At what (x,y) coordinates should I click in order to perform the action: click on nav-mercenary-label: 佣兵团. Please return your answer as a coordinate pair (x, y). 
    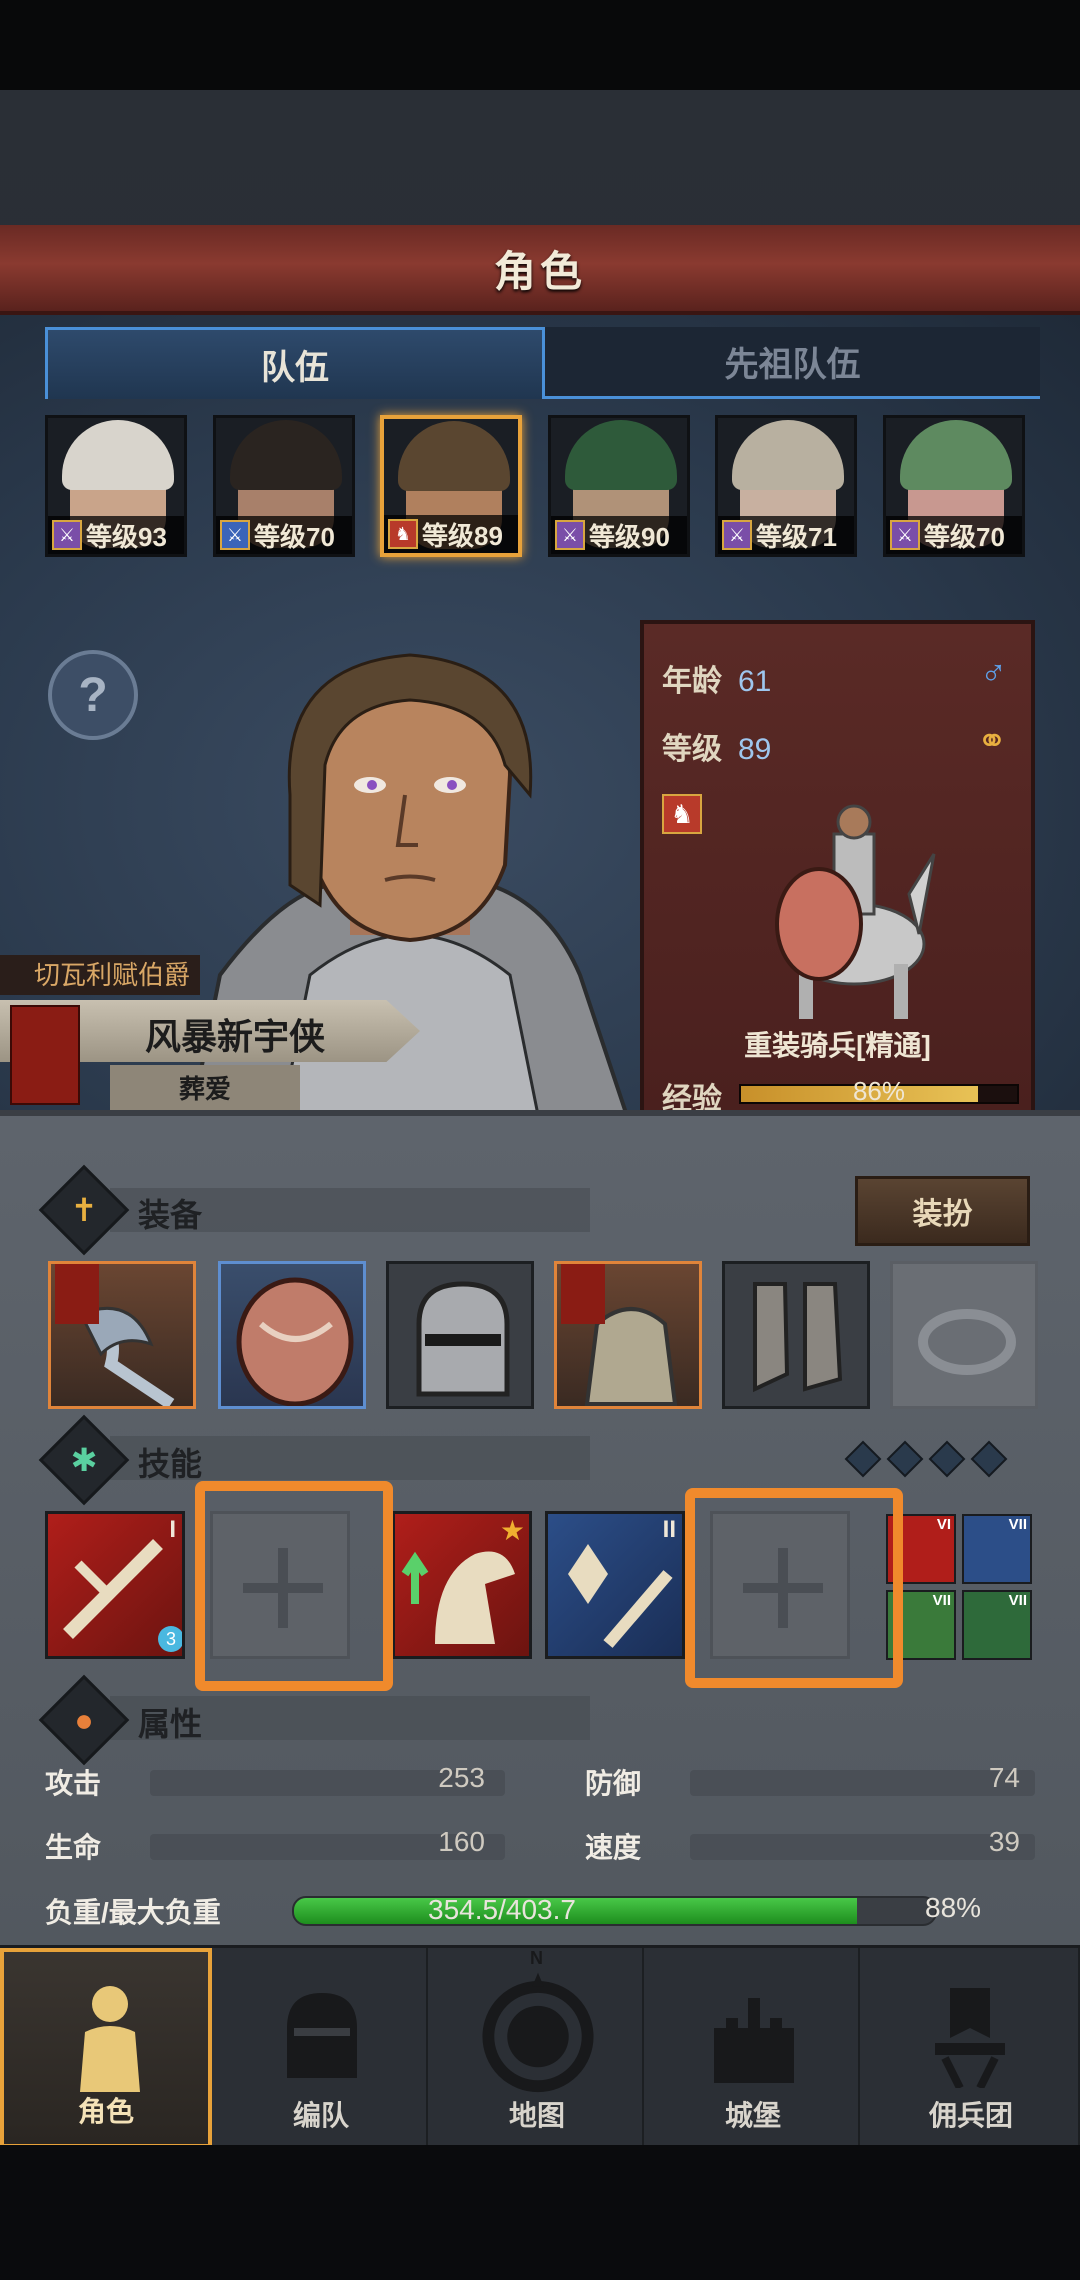
    Looking at the image, I should click on (970, 2115).